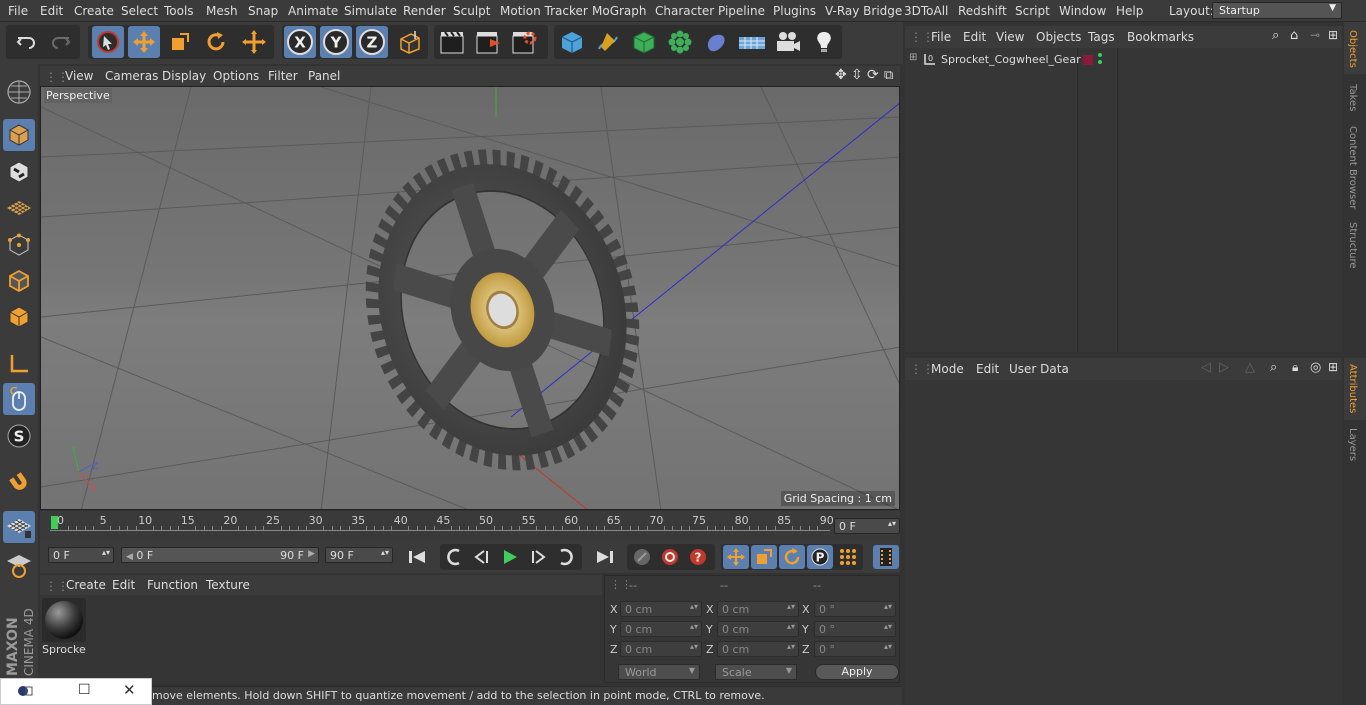 This screenshot has width=1366, height=705. What do you see at coordinates (888, 75) in the screenshot?
I see `maximize-view-icon: ⧉` at bounding box center [888, 75].